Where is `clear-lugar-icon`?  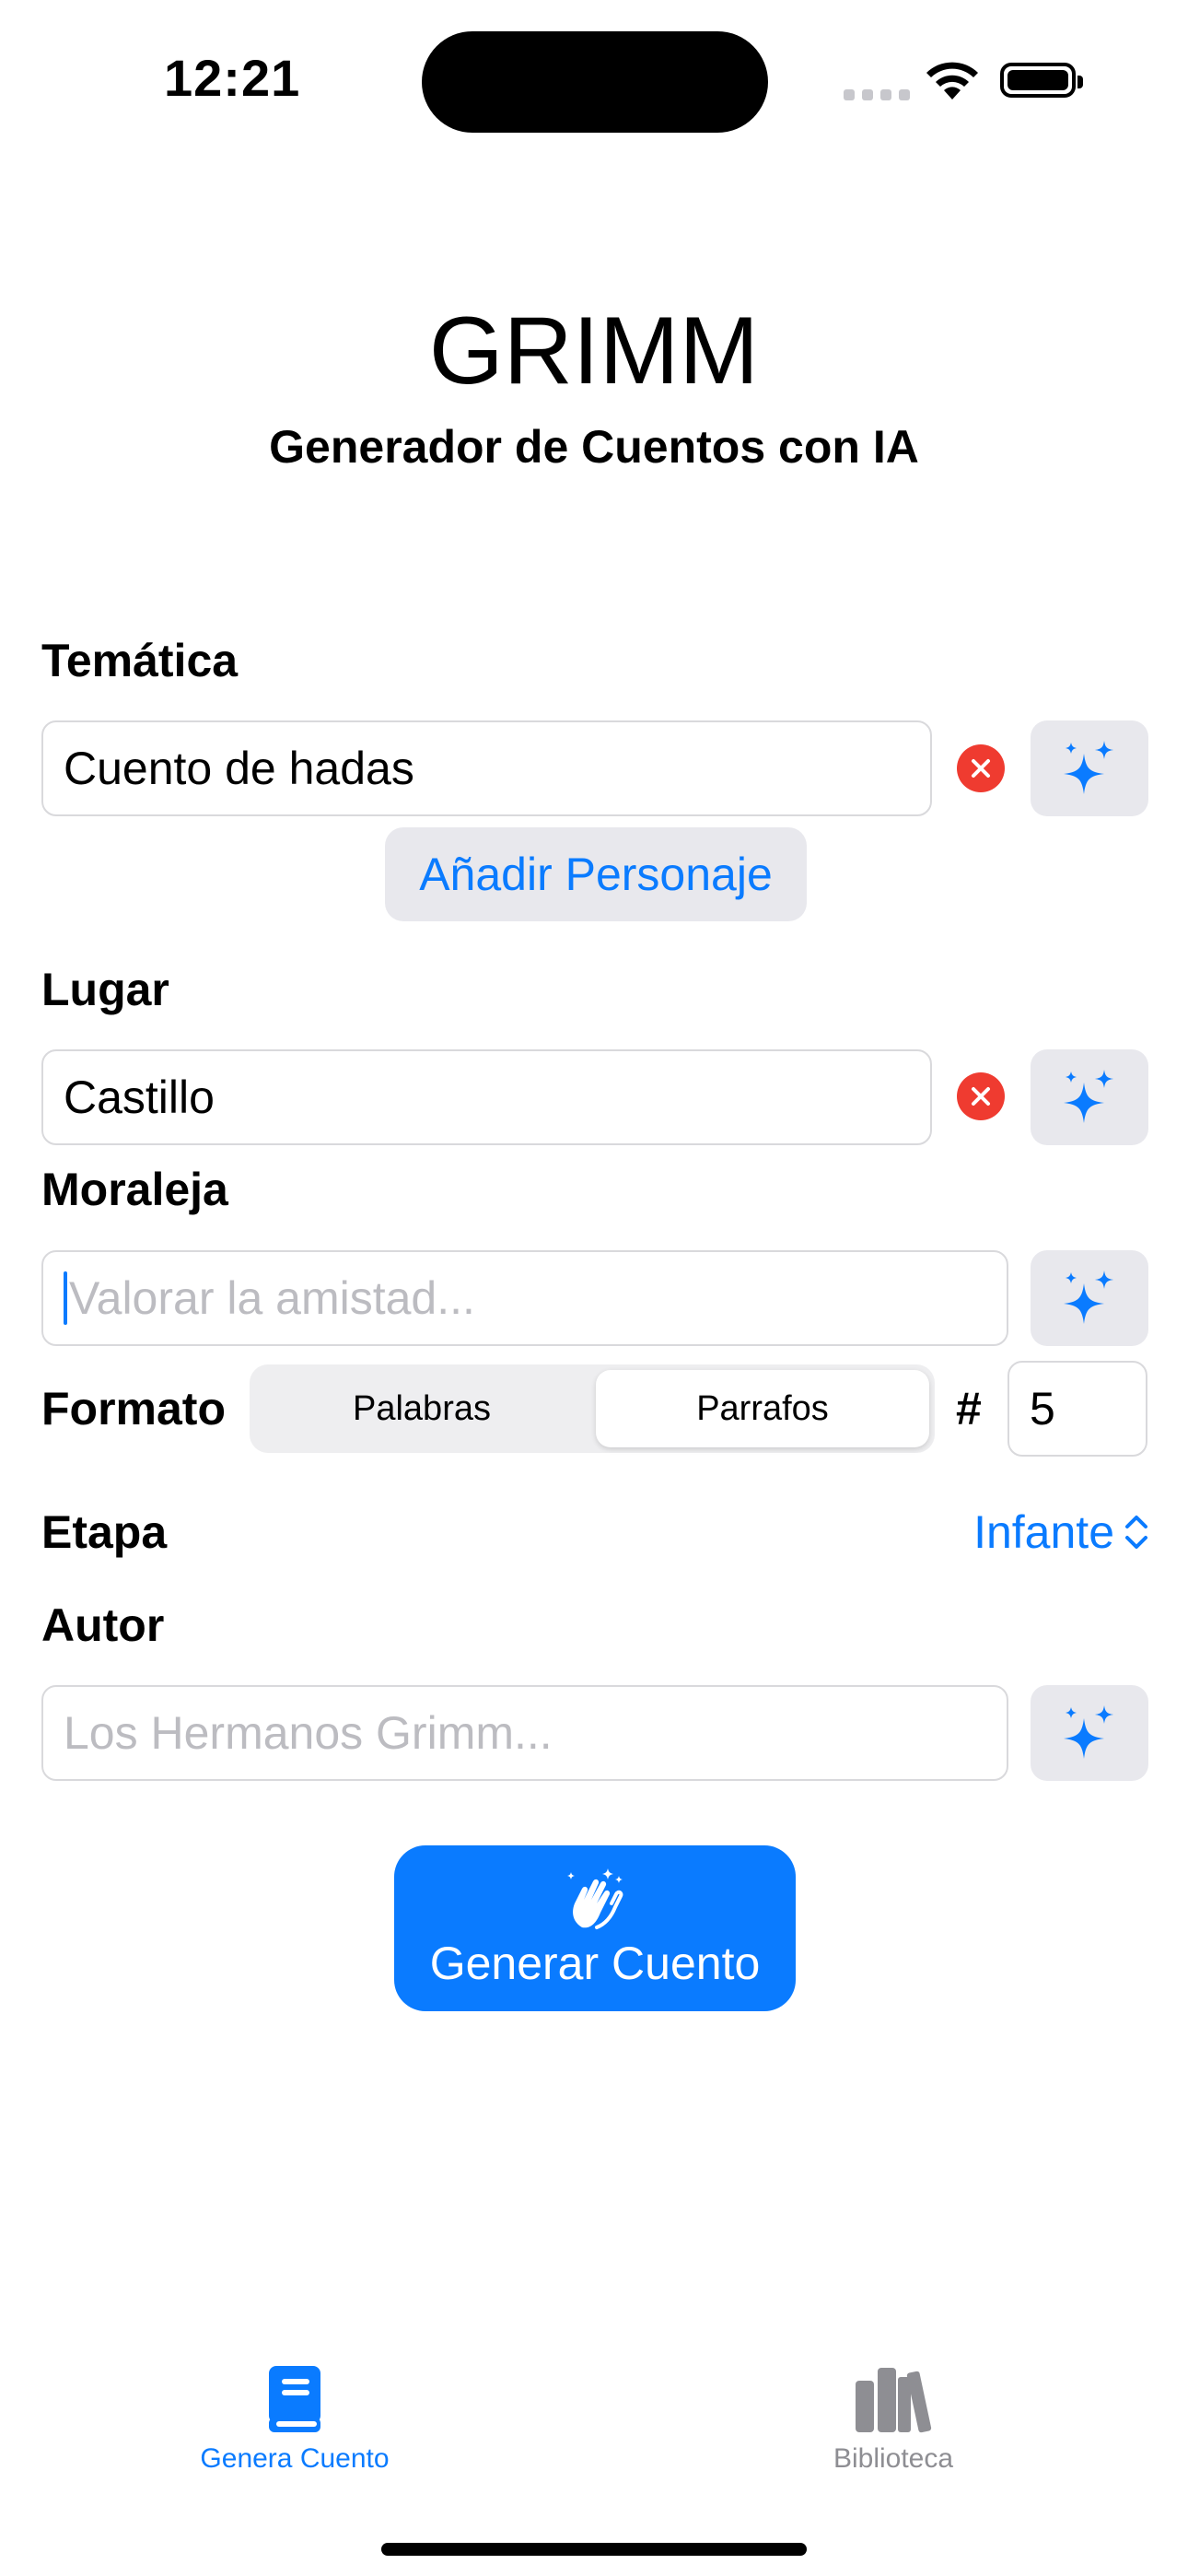 clear-lugar-icon is located at coordinates (981, 1096).